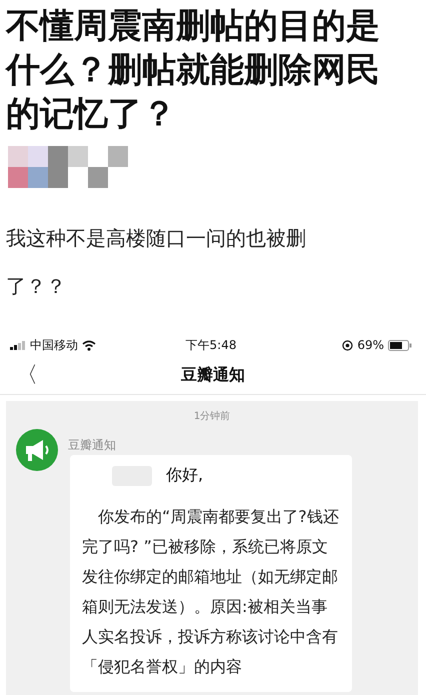 This screenshot has height=695, width=426. I want to click on battery-percent: 69%, so click(370, 345).